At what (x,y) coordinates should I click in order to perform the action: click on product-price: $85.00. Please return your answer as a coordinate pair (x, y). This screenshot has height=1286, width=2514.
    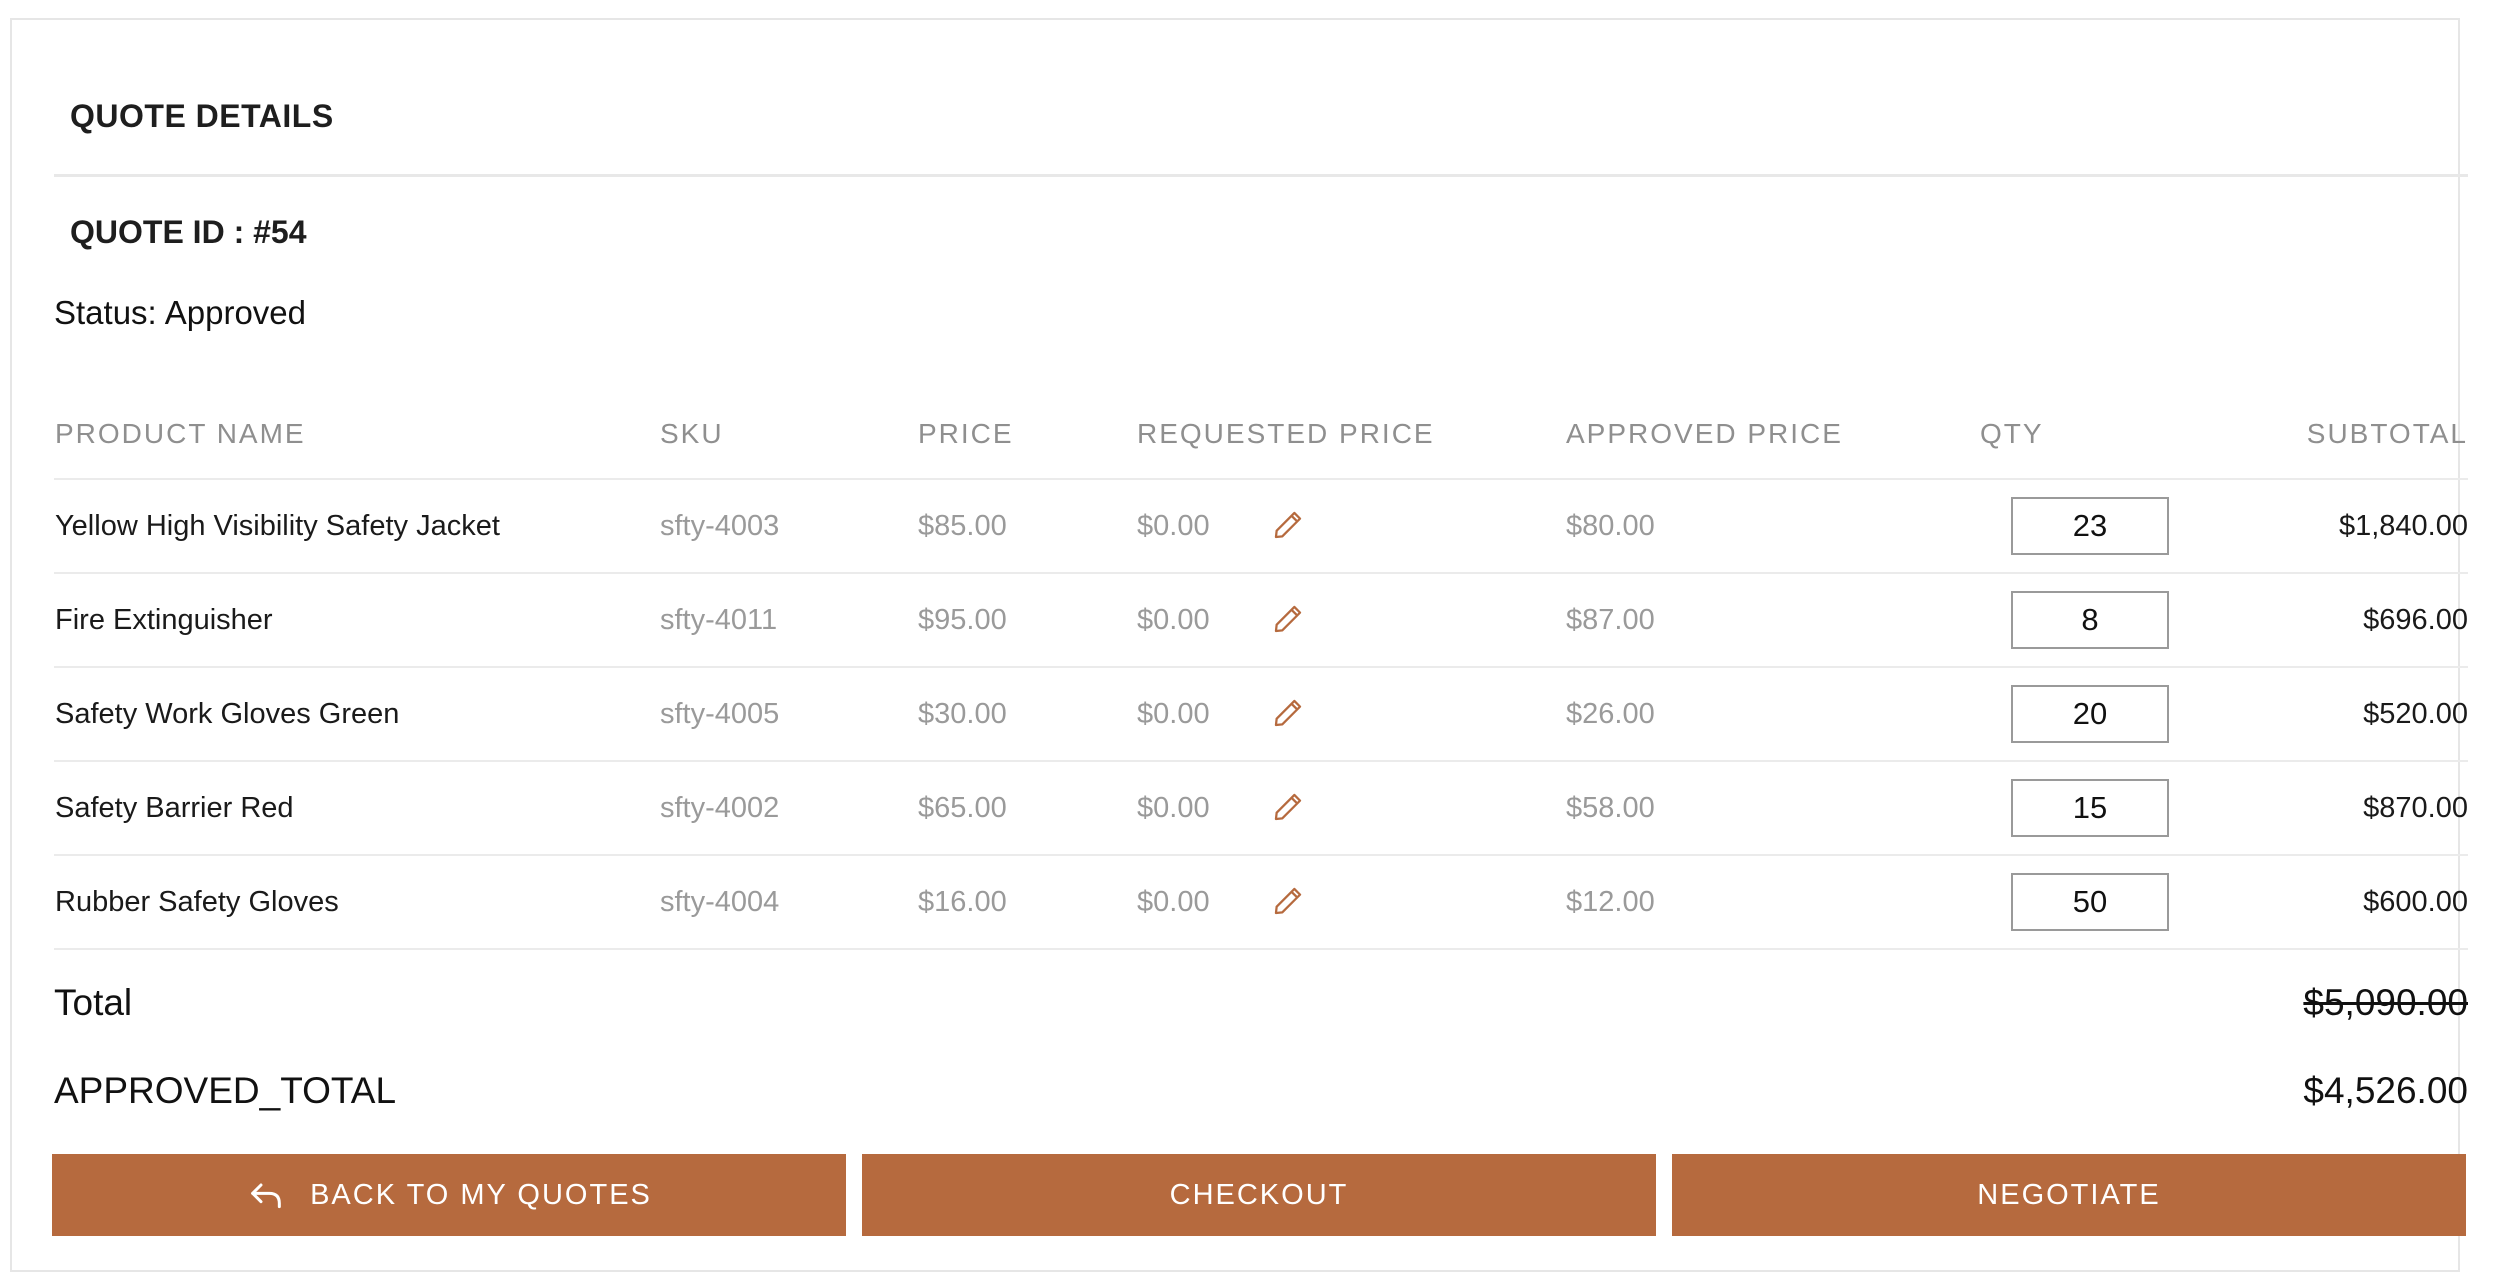
    Looking at the image, I should click on (962, 526).